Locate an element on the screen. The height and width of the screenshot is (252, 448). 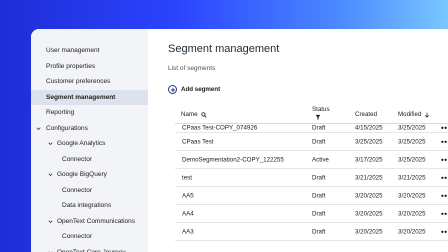
sidebar-item: OpenText Core Journey is located at coordinates (89, 248).